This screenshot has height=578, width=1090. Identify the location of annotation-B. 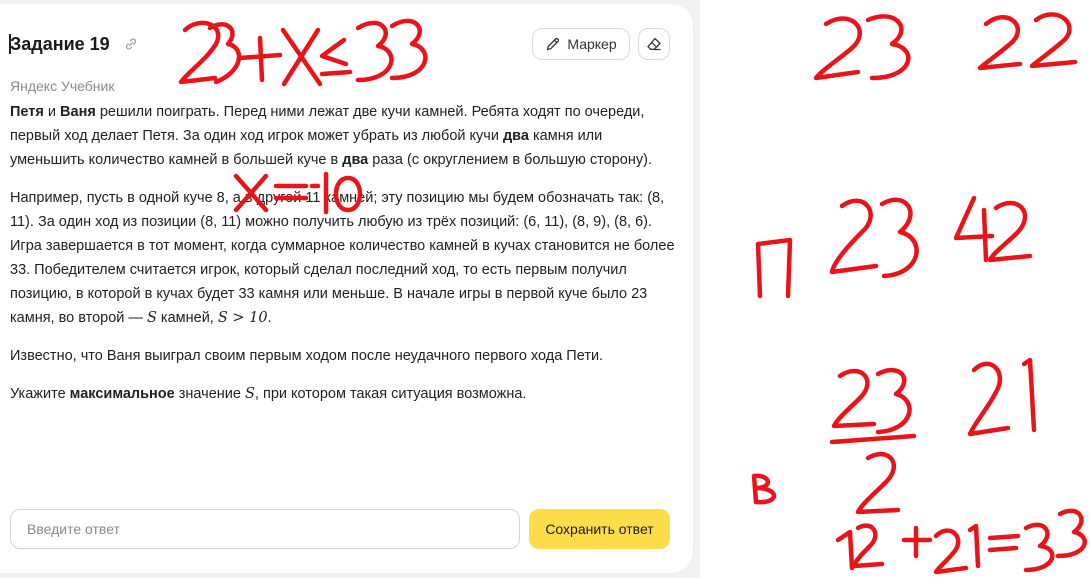
(764, 489).